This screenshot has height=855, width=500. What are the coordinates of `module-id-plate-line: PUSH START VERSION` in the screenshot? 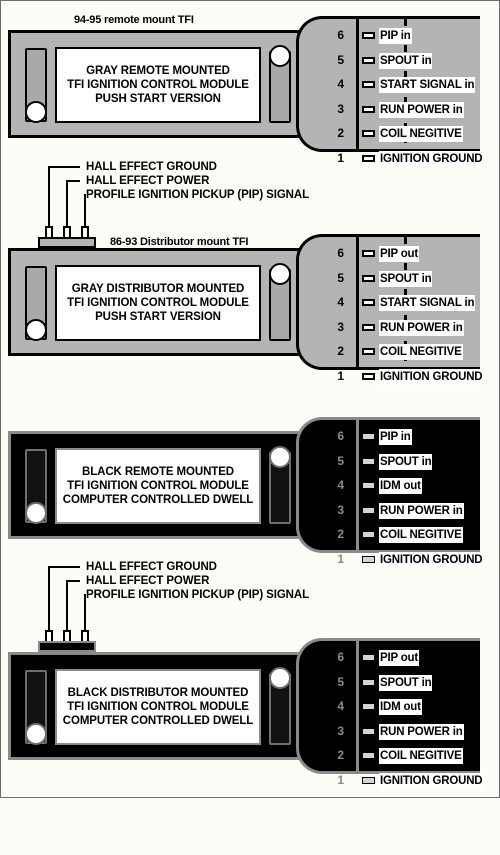 It's located at (158, 99).